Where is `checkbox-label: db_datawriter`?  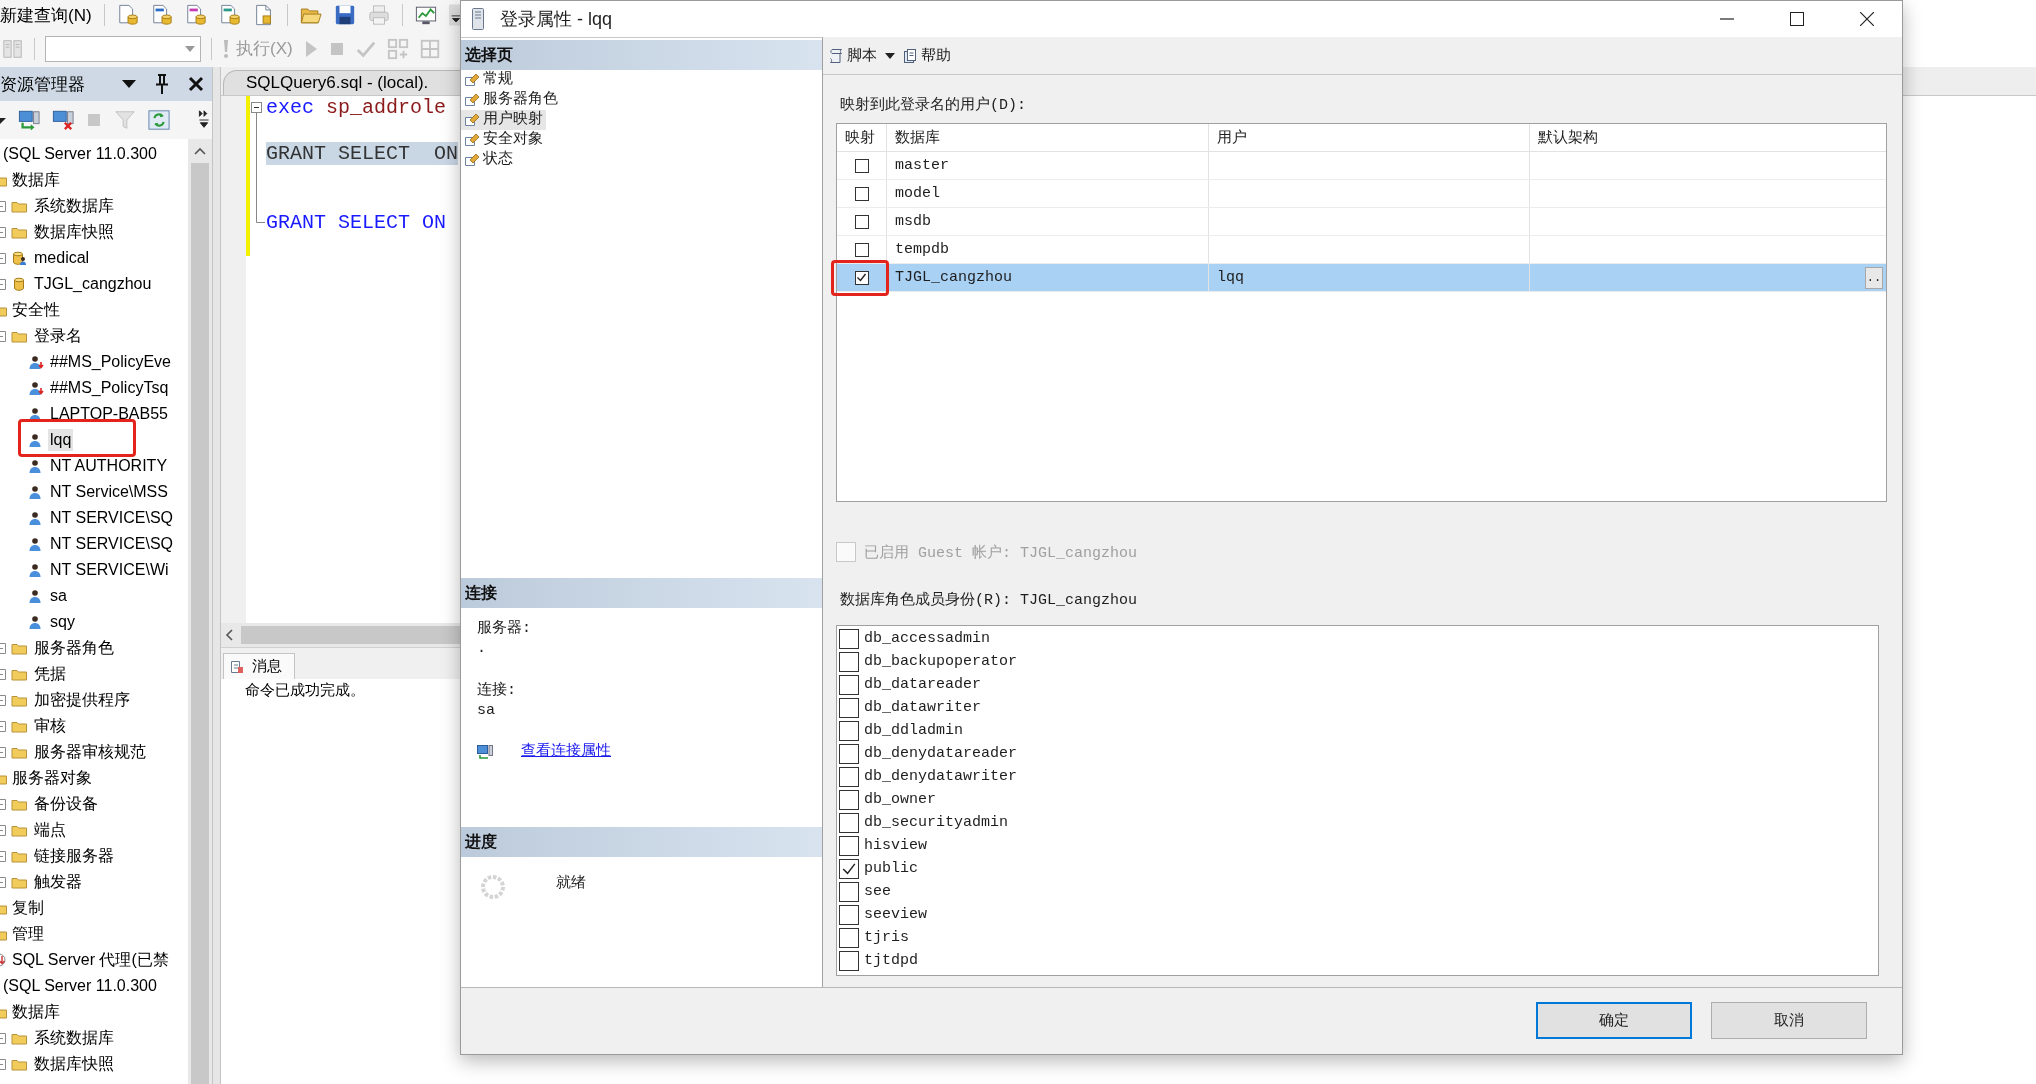 checkbox-label: db_datawriter is located at coordinates (923, 707).